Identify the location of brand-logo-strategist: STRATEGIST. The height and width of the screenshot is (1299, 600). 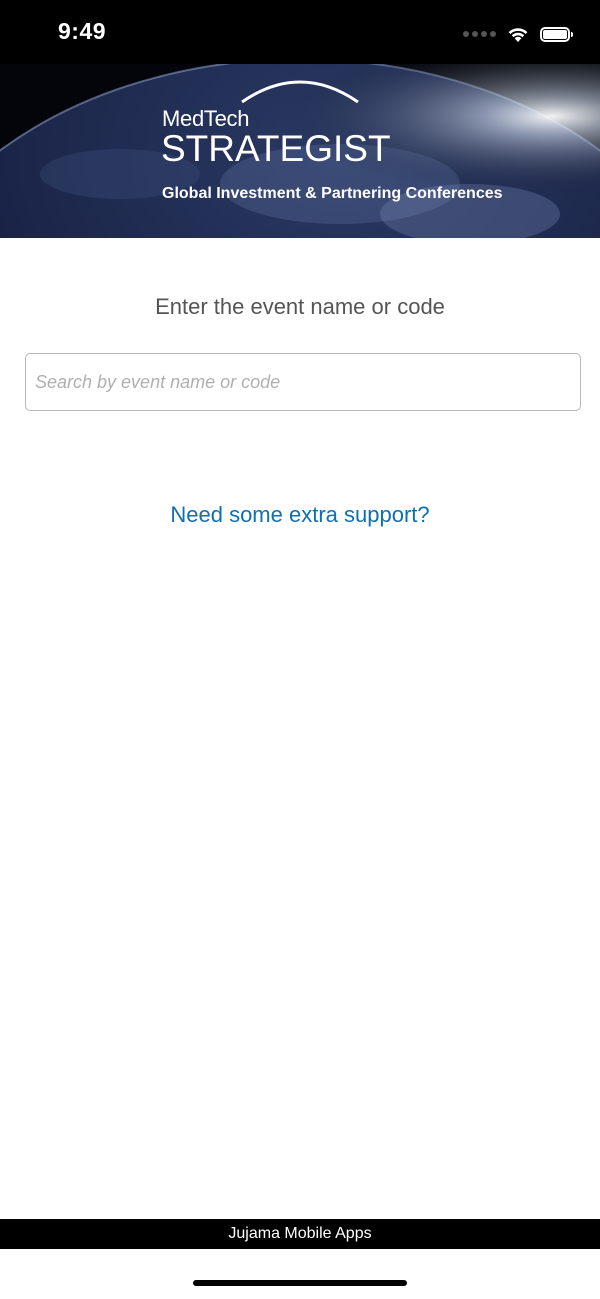
(276, 148).